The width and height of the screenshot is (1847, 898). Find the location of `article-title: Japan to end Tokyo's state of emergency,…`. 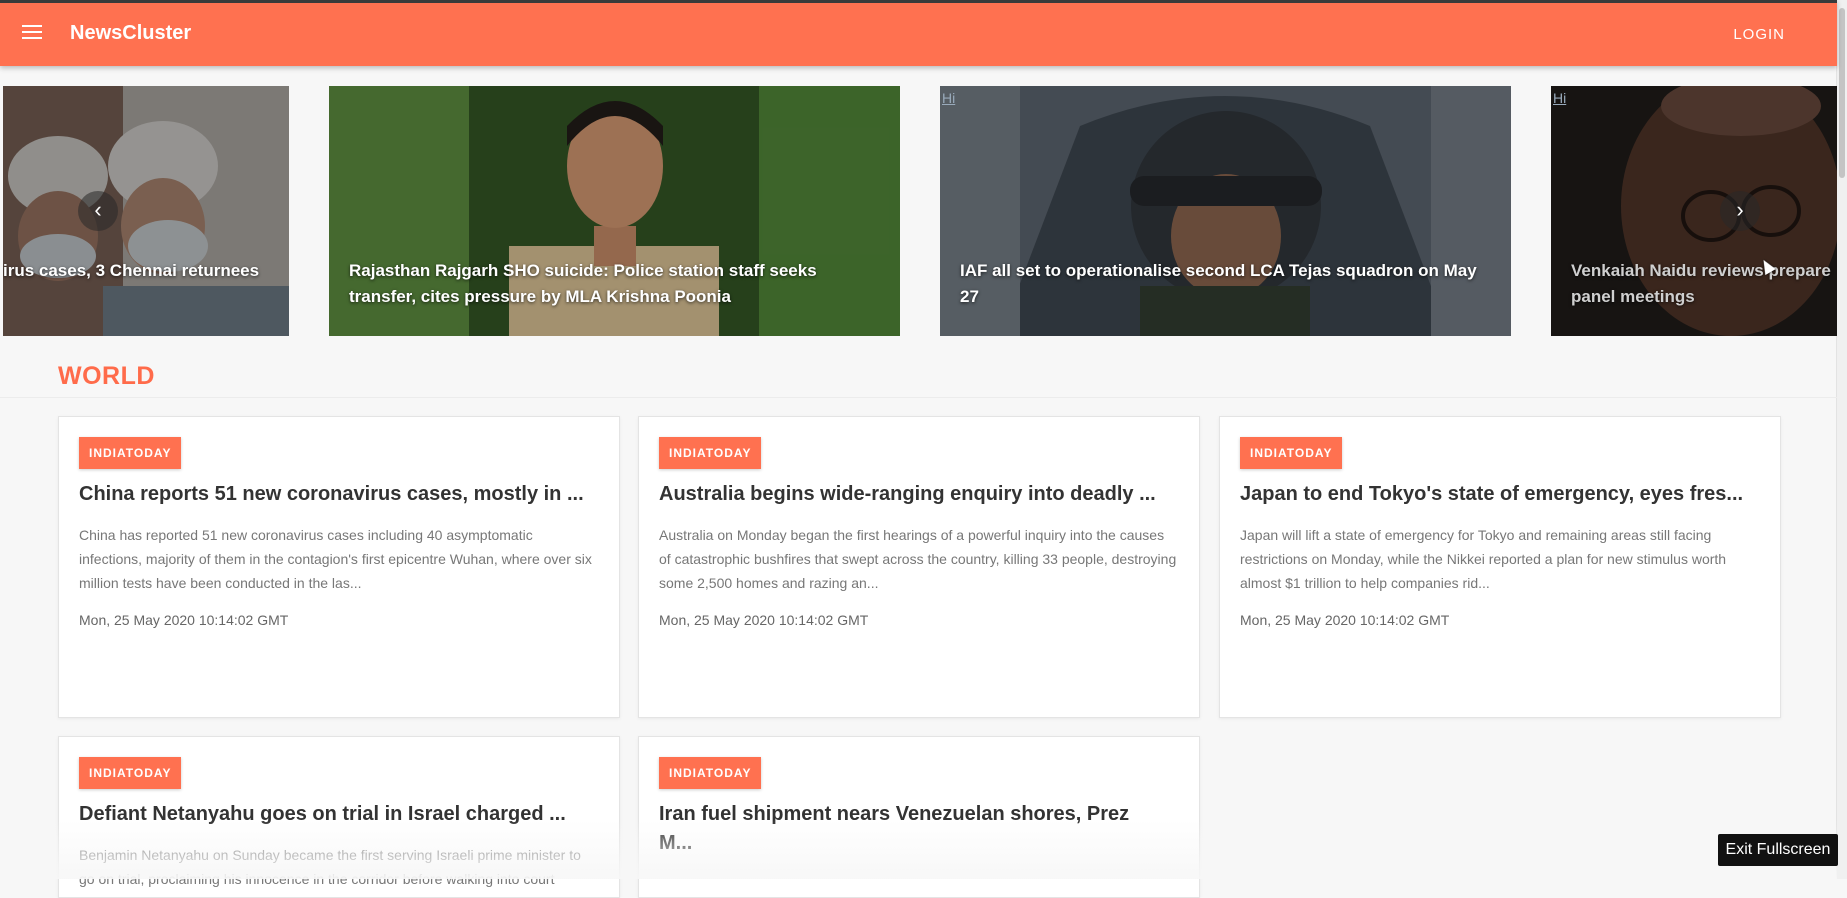

article-title: Japan to end Tokyo's state of emergency,… is located at coordinates (1500, 494).